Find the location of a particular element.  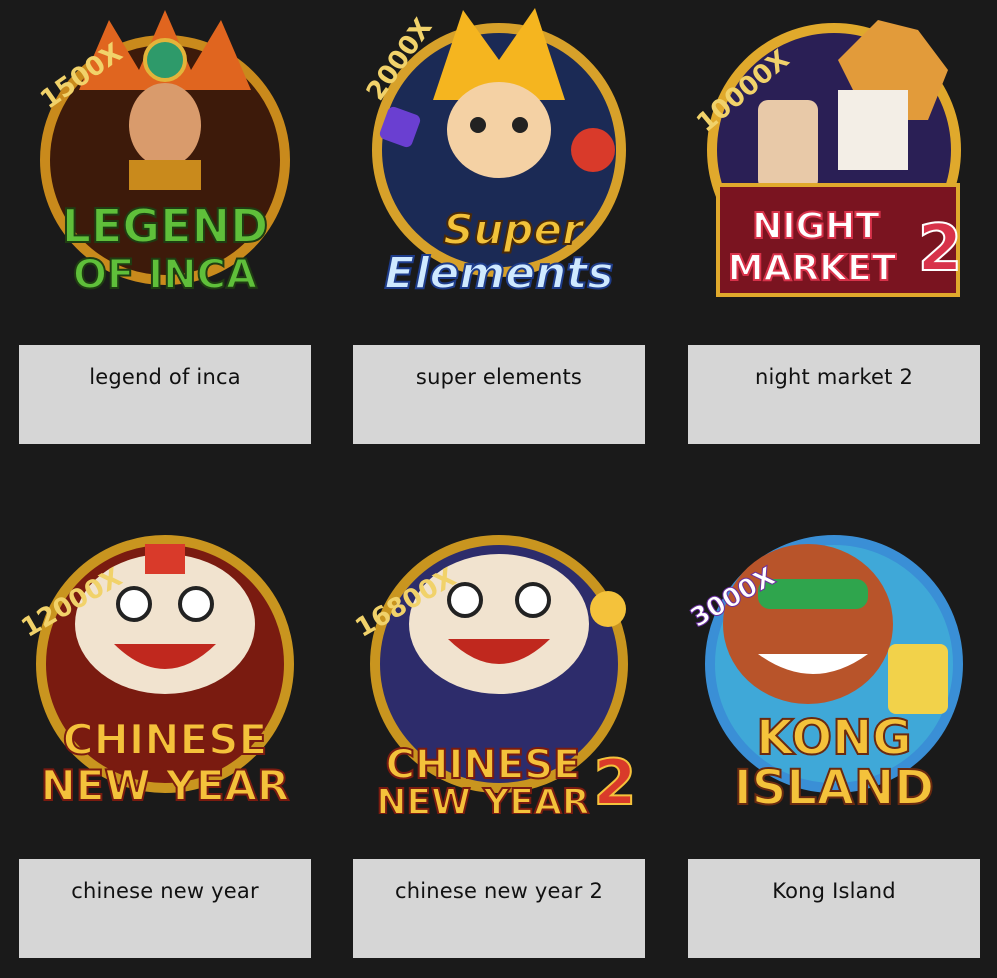

game-logo-line2: Elements is located at coordinates (498, 273).